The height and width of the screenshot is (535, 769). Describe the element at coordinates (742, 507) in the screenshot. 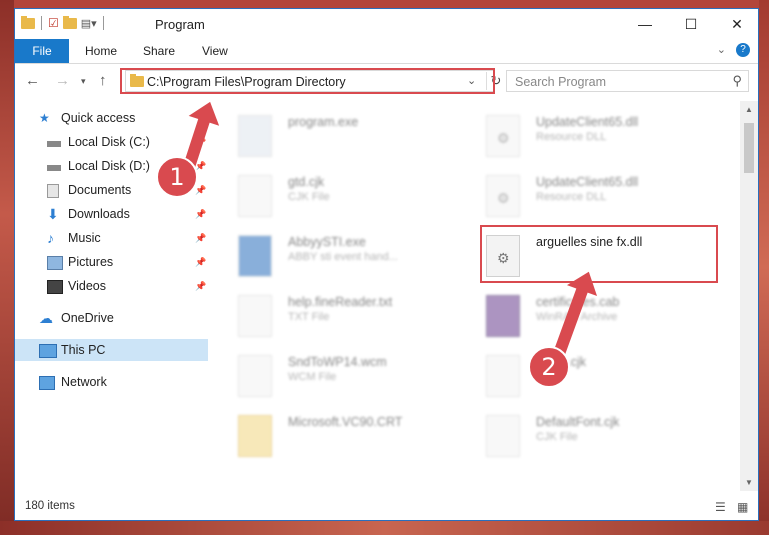

I see `large-icons-view-icon: ▦` at that location.